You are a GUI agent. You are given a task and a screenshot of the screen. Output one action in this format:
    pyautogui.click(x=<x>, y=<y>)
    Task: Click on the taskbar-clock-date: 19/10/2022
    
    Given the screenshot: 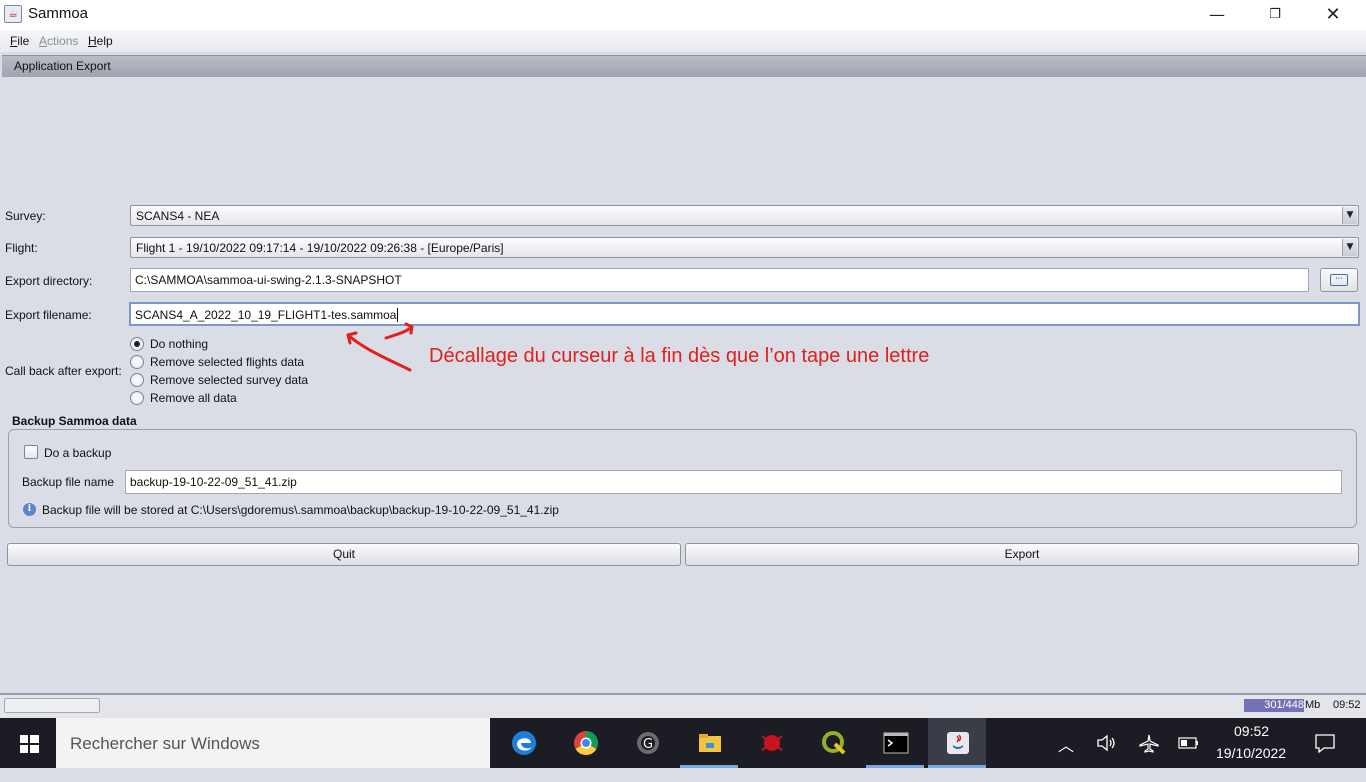 What is the action you would take?
    pyautogui.click(x=1251, y=753)
    